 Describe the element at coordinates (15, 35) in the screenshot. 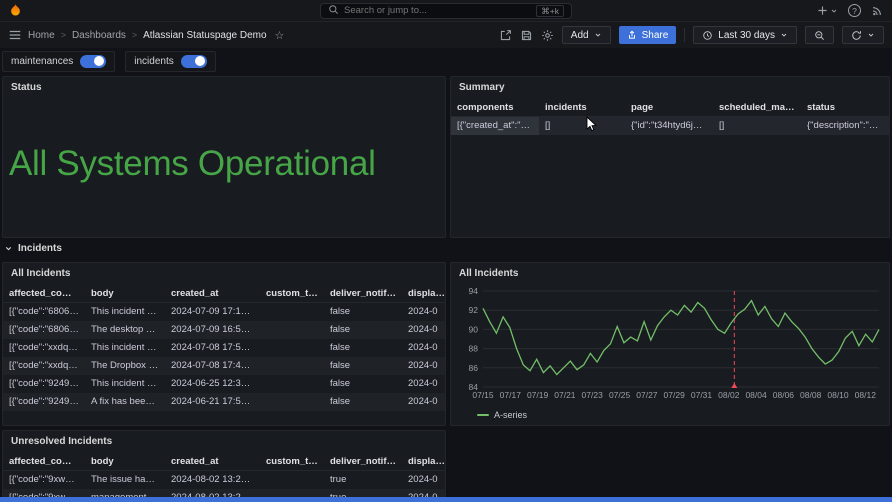

I see `menu-hamburger-icon` at that location.